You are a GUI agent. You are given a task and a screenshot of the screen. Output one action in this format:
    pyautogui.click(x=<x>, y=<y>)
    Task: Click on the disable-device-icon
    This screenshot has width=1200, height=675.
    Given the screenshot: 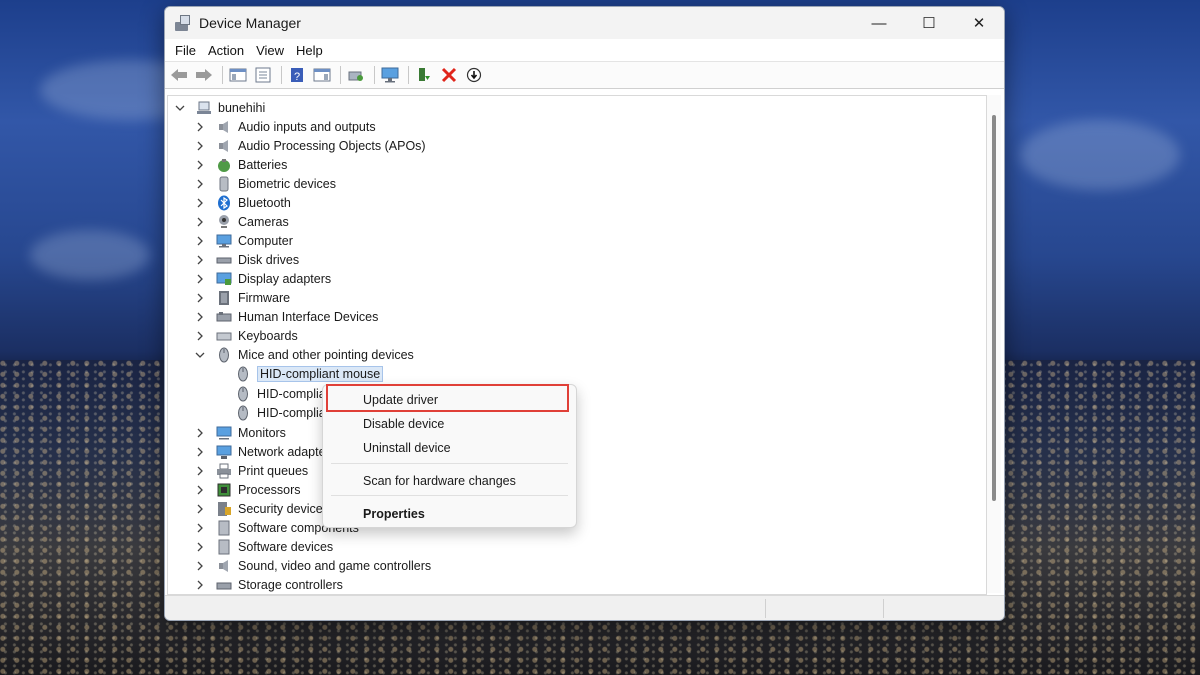 What is the action you would take?
    pyautogui.click(x=474, y=75)
    